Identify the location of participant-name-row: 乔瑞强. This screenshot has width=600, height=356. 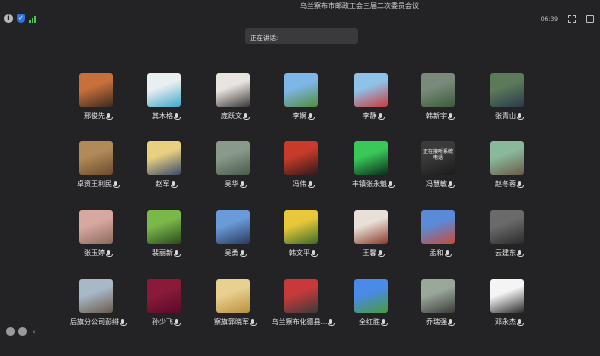
(439, 322).